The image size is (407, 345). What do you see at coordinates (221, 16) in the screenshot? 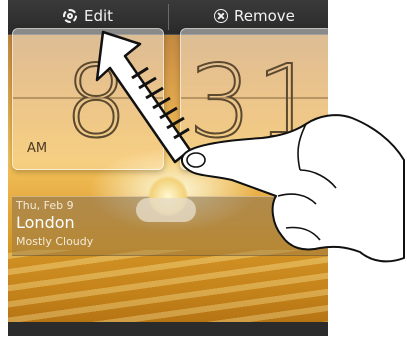
I see `close-circle-icon` at bounding box center [221, 16].